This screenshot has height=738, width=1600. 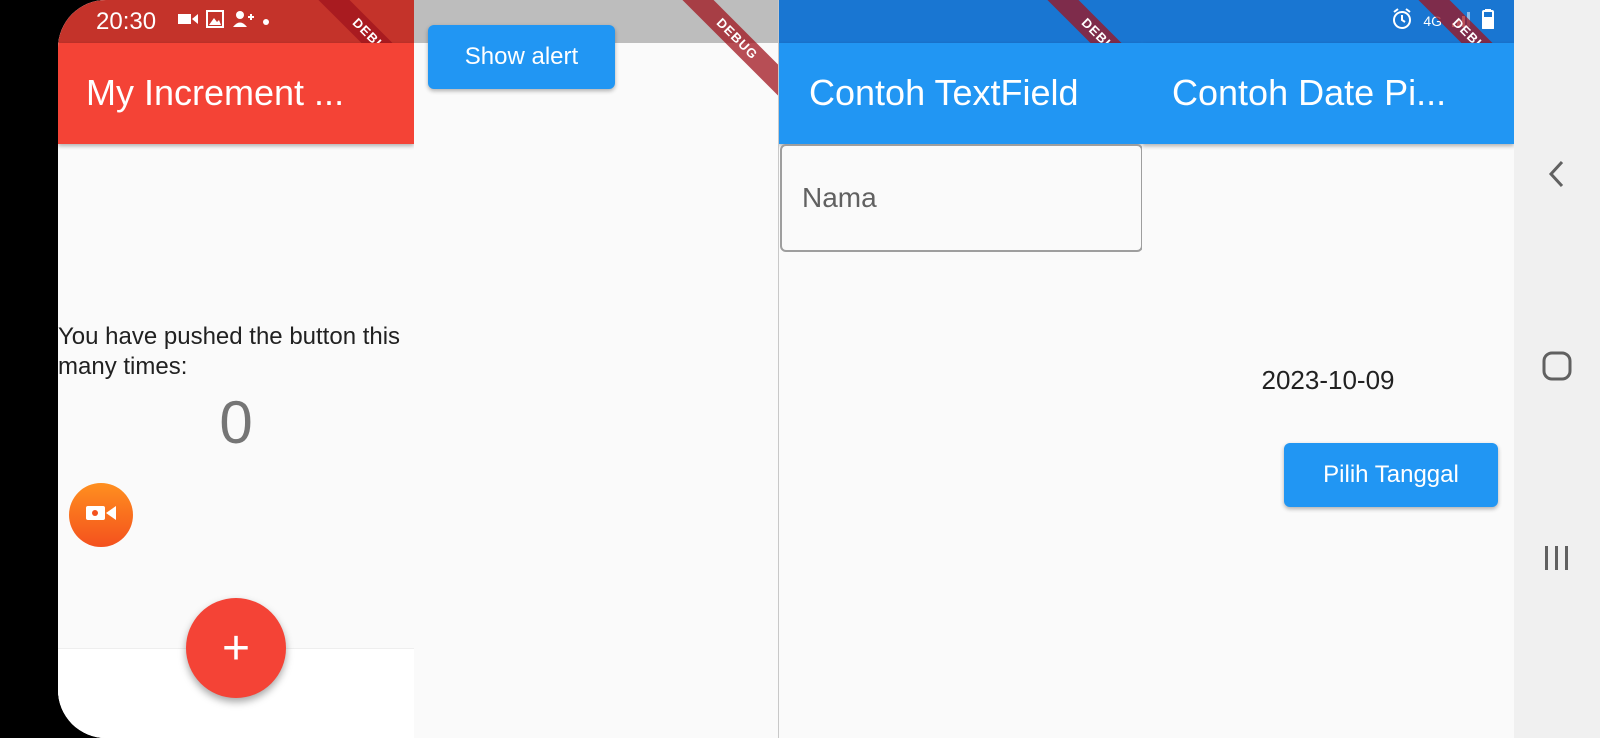 I want to click on chevron-left-icon, so click(x=1557, y=176).